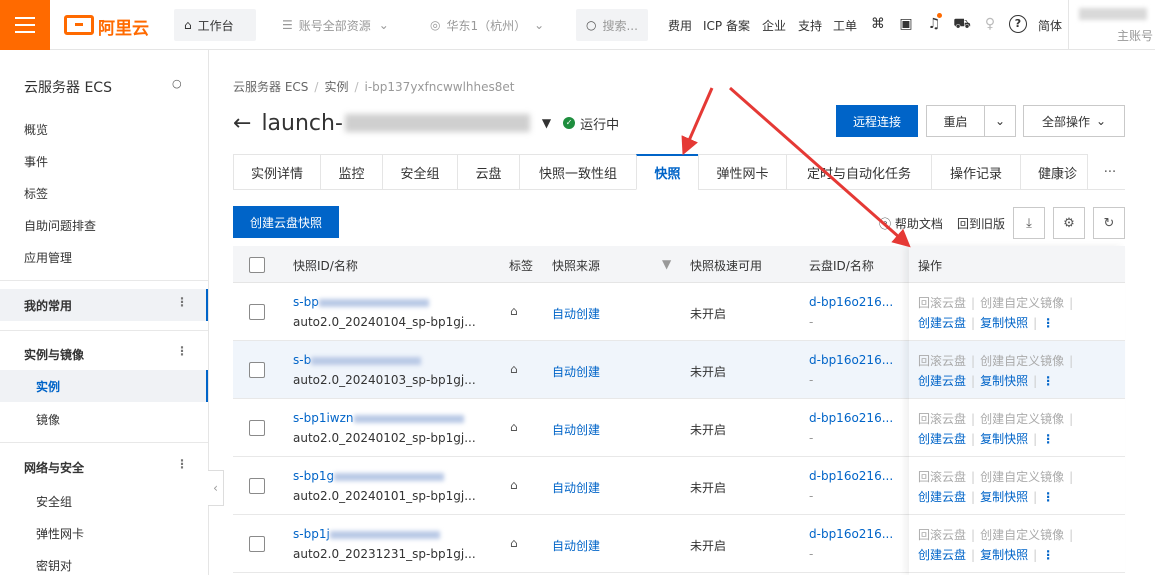  What do you see at coordinates (962, 24) in the screenshot?
I see `cart-icon: ⛟` at bounding box center [962, 24].